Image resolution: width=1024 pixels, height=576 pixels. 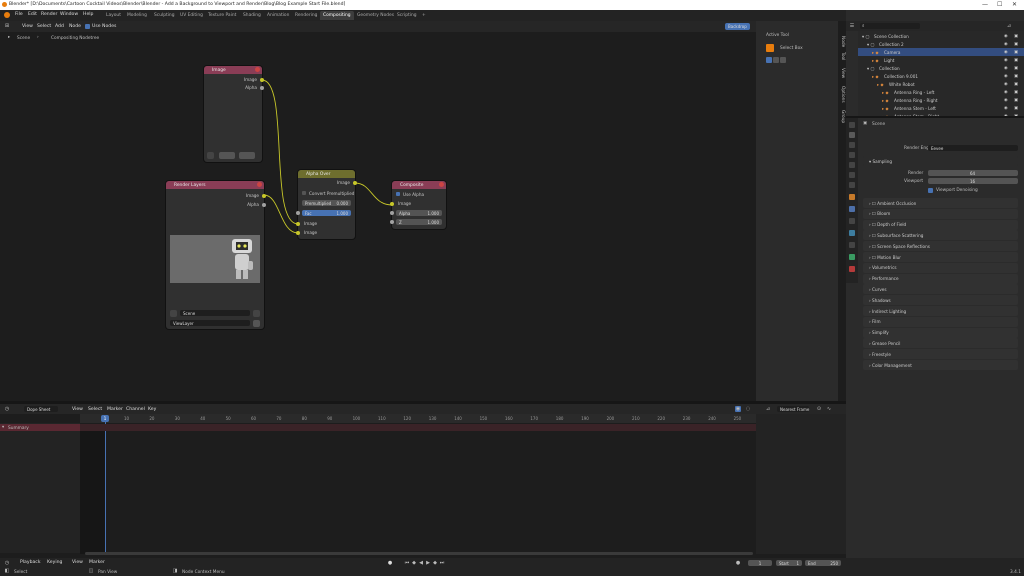 What do you see at coordinates (298, 213) in the screenshot?
I see `fac-input-socket` at bounding box center [298, 213].